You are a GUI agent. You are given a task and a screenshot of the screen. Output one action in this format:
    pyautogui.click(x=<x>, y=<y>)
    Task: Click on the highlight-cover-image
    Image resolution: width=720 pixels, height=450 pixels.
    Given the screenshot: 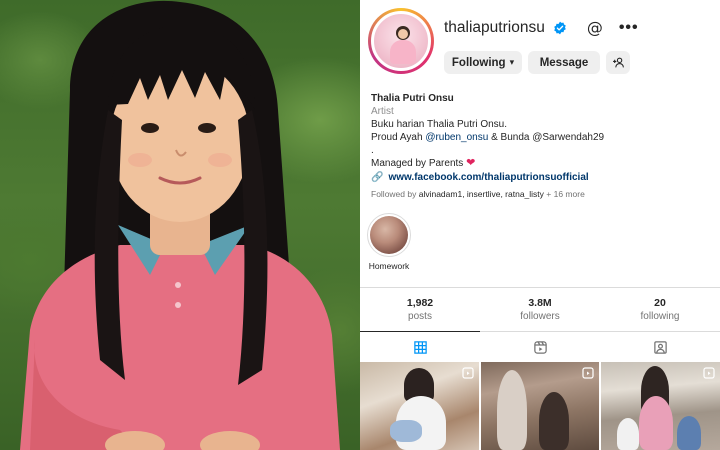 What is the action you would take?
    pyautogui.click(x=389, y=235)
    